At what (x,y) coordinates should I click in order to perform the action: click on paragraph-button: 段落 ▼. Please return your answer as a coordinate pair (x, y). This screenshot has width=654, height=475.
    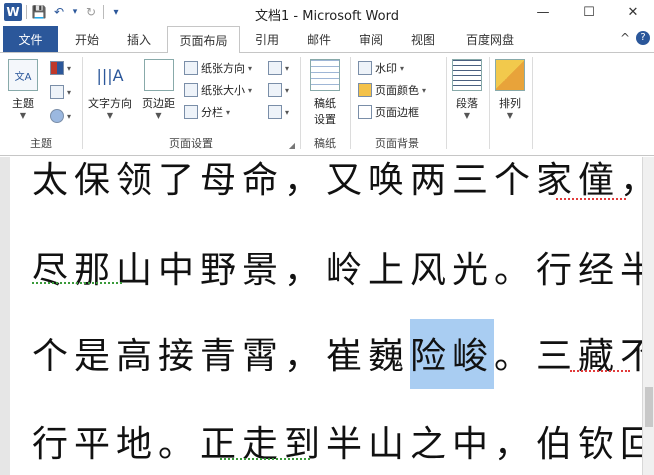
    Looking at the image, I should click on (467, 89).